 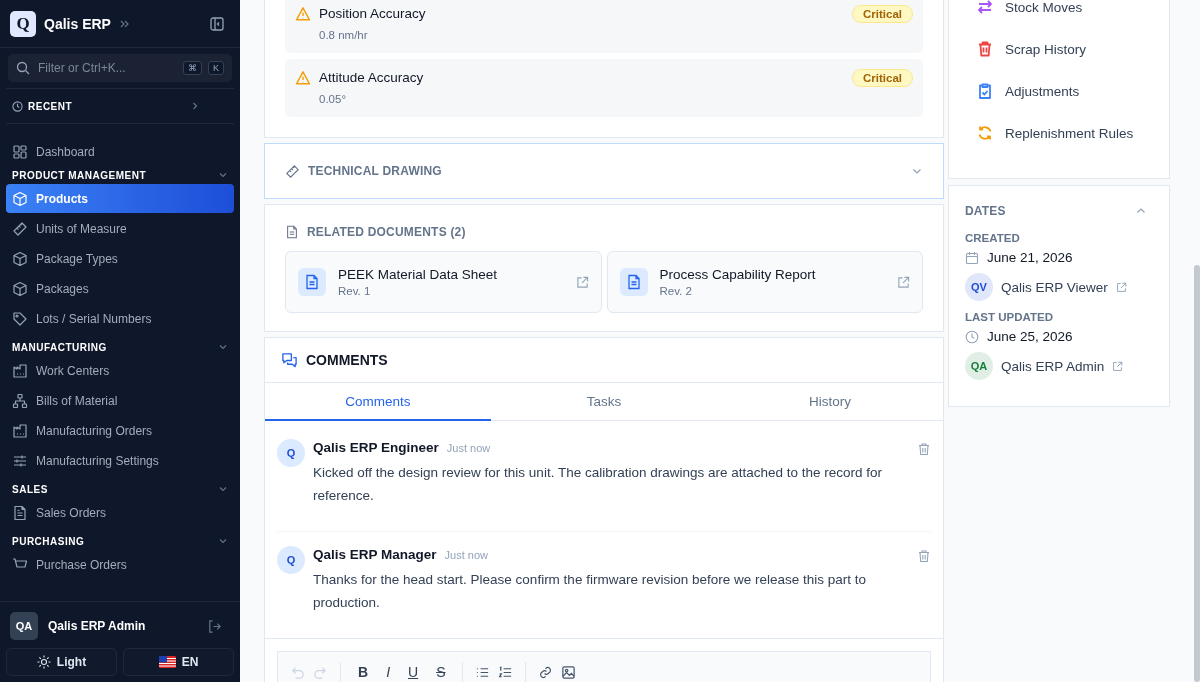 I want to click on format-button: S, so click(x=441, y=672).